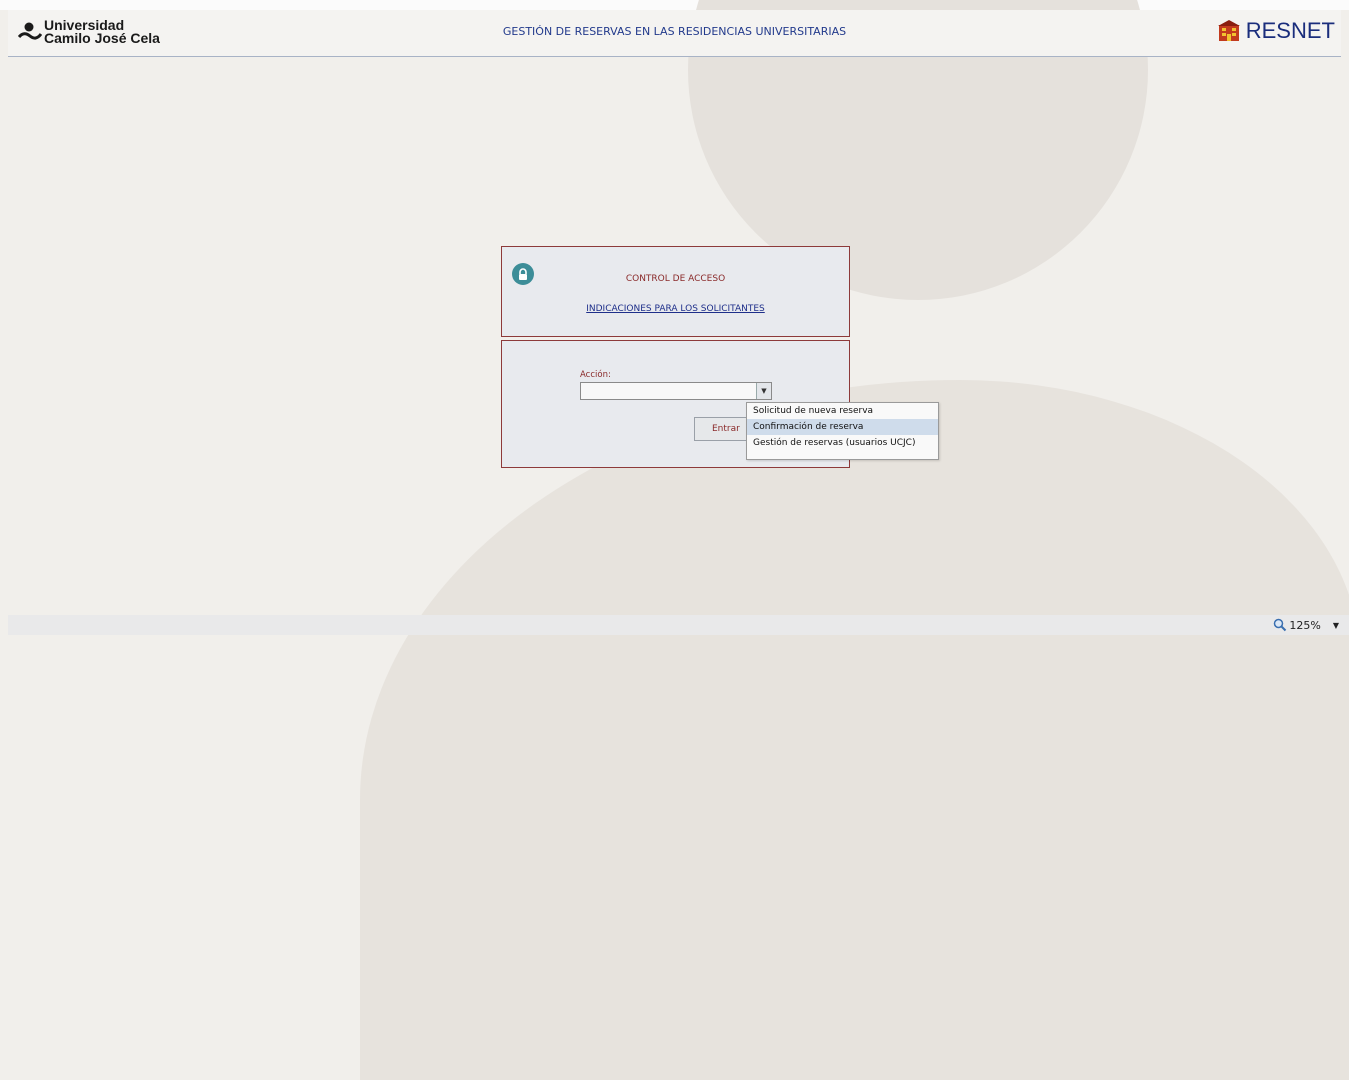  I want to click on applicant-instructions-link: INDICACIONES PARA LOS SOLICITANTES, so click(675, 309).